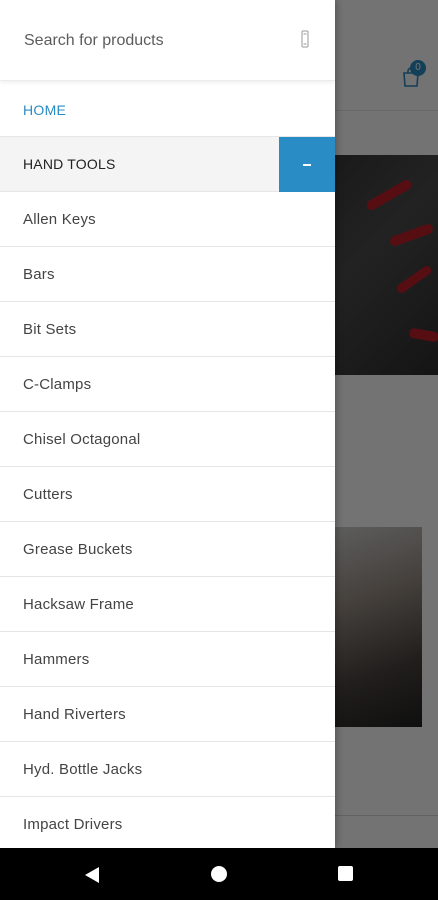  I want to click on menu-item-label: Allen Keys, so click(59, 219).